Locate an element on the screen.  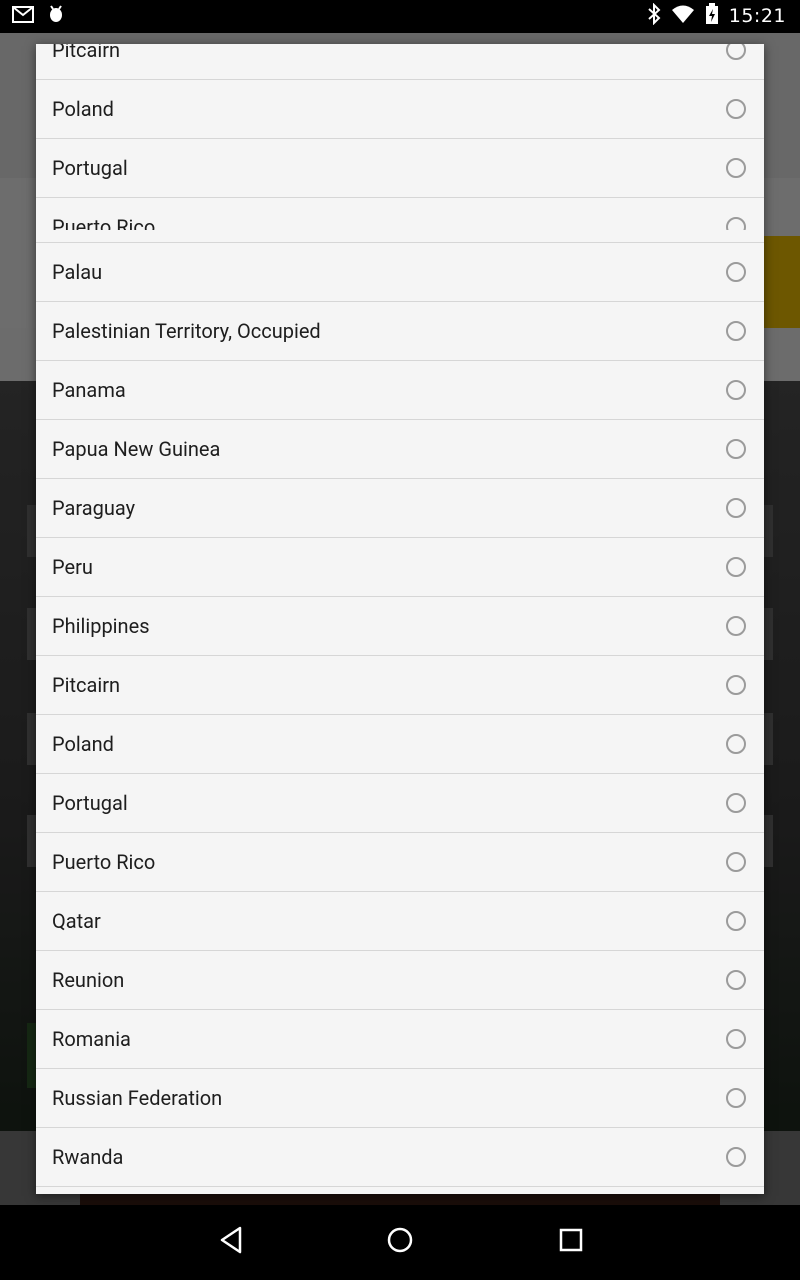
battery-charging-icon is located at coordinates (712, 16).